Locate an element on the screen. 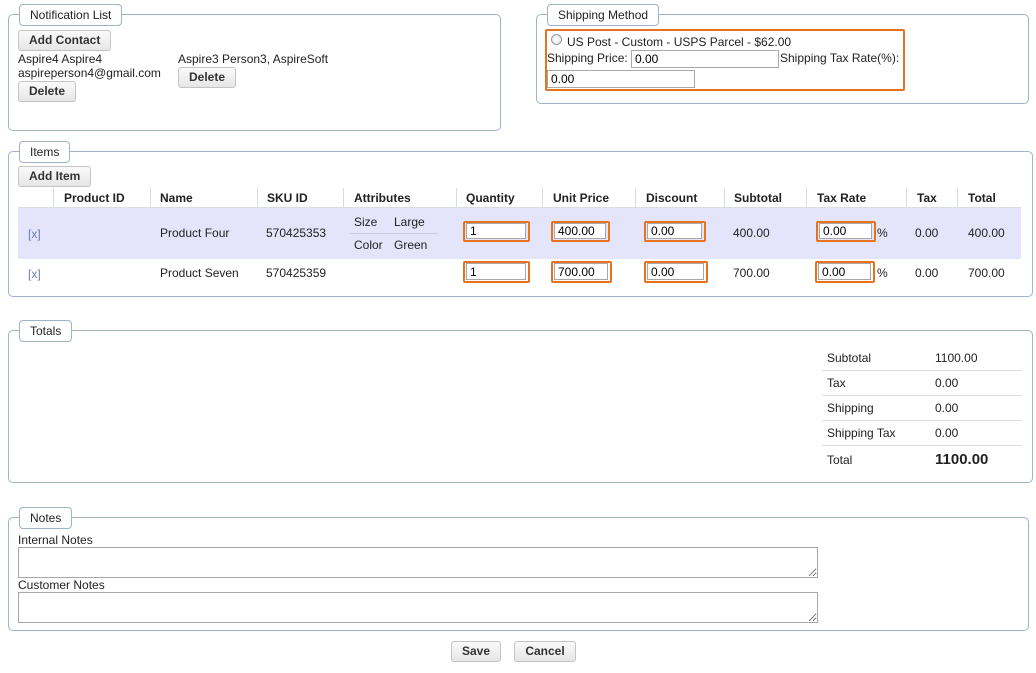  column-header-sku-id: SKU ID is located at coordinates (287, 198).